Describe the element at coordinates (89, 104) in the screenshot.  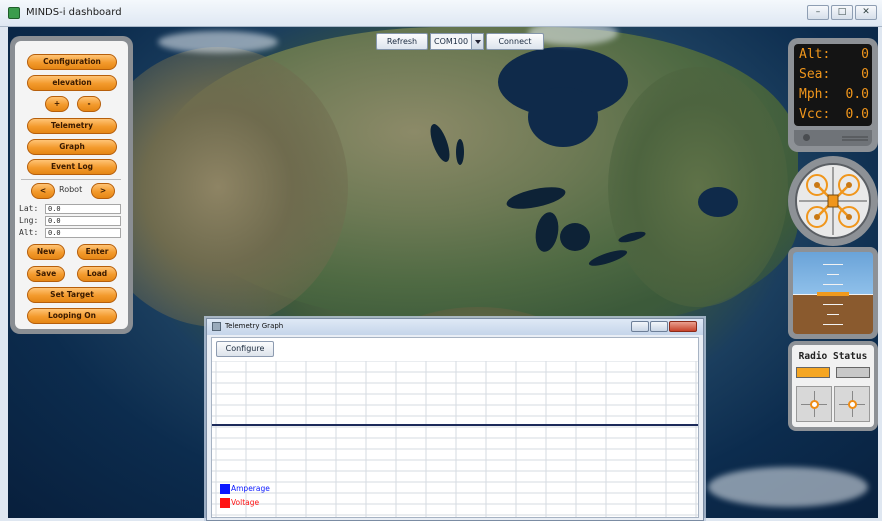
I see `elevation-minus-button: -` at that location.